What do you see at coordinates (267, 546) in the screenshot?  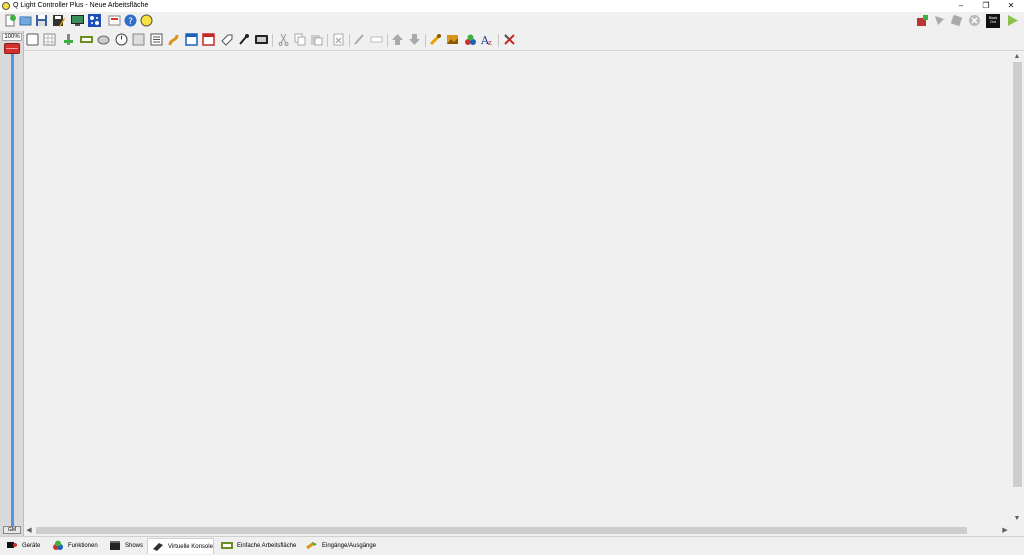 I see `tab-label: Einfache Arbeitsfläche` at bounding box center [267, 546].